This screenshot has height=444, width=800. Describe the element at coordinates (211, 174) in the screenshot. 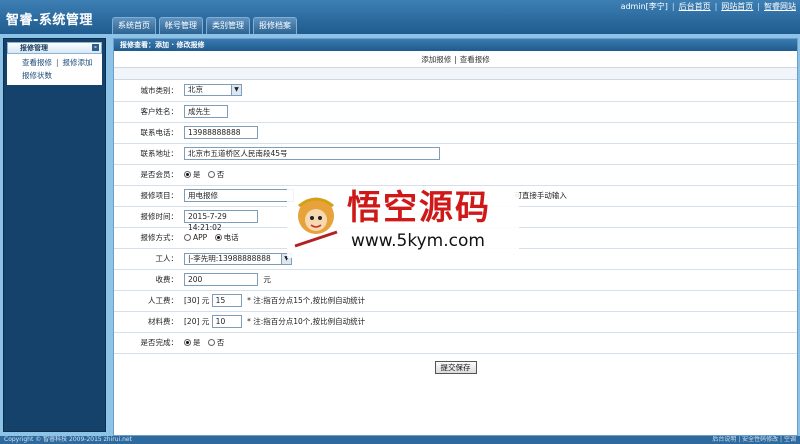

I see `member-no-radio` at that location.